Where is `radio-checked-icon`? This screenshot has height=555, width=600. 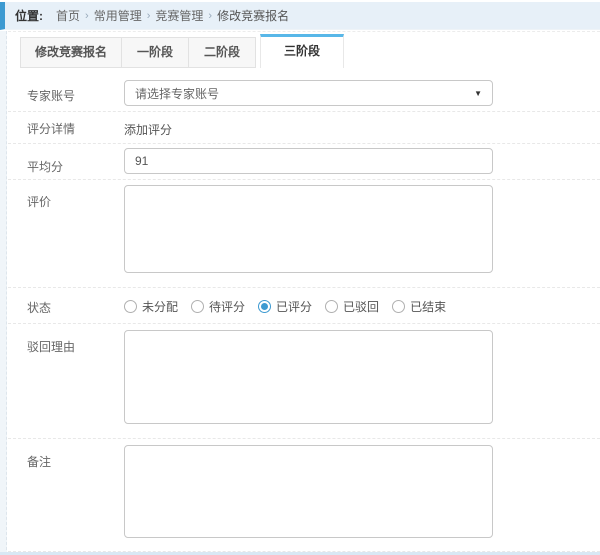 radio-checked-icon is located at coordinates (265, 306).